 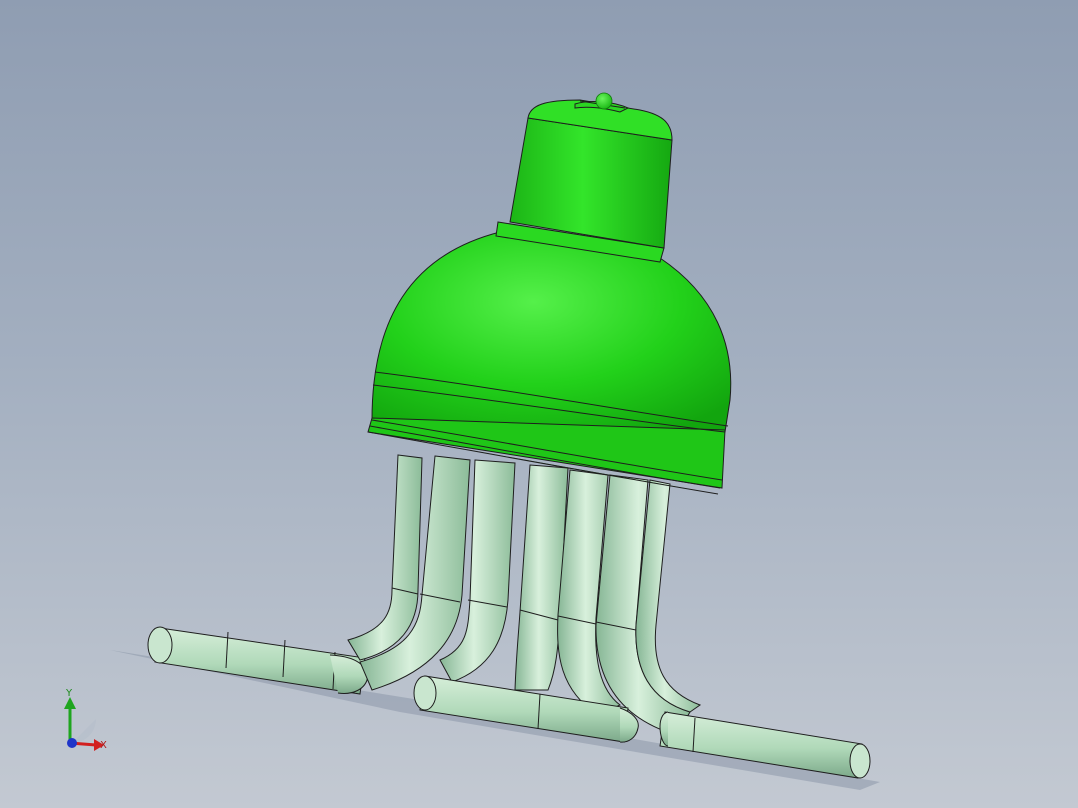 What do you see at coordinates (604, 101) in the screenshot?
I see `top-knob` at bounding box center [604, 101].